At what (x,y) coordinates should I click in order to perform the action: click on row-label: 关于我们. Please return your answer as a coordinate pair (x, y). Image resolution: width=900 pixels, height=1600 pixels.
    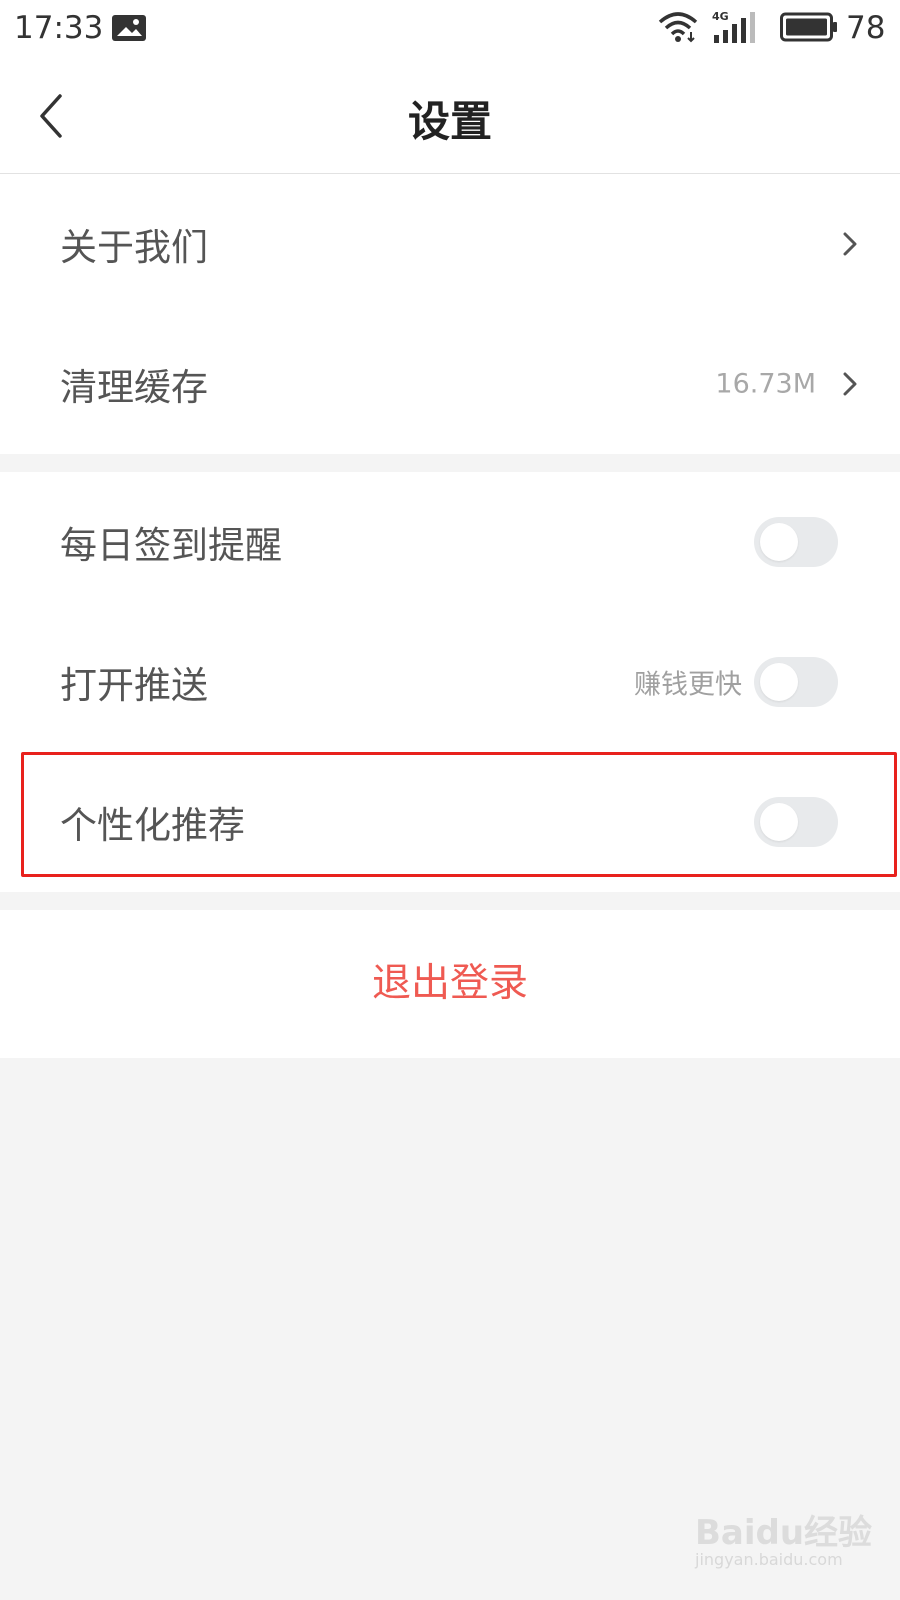
    Looking at the image, I should click on (134, 247).